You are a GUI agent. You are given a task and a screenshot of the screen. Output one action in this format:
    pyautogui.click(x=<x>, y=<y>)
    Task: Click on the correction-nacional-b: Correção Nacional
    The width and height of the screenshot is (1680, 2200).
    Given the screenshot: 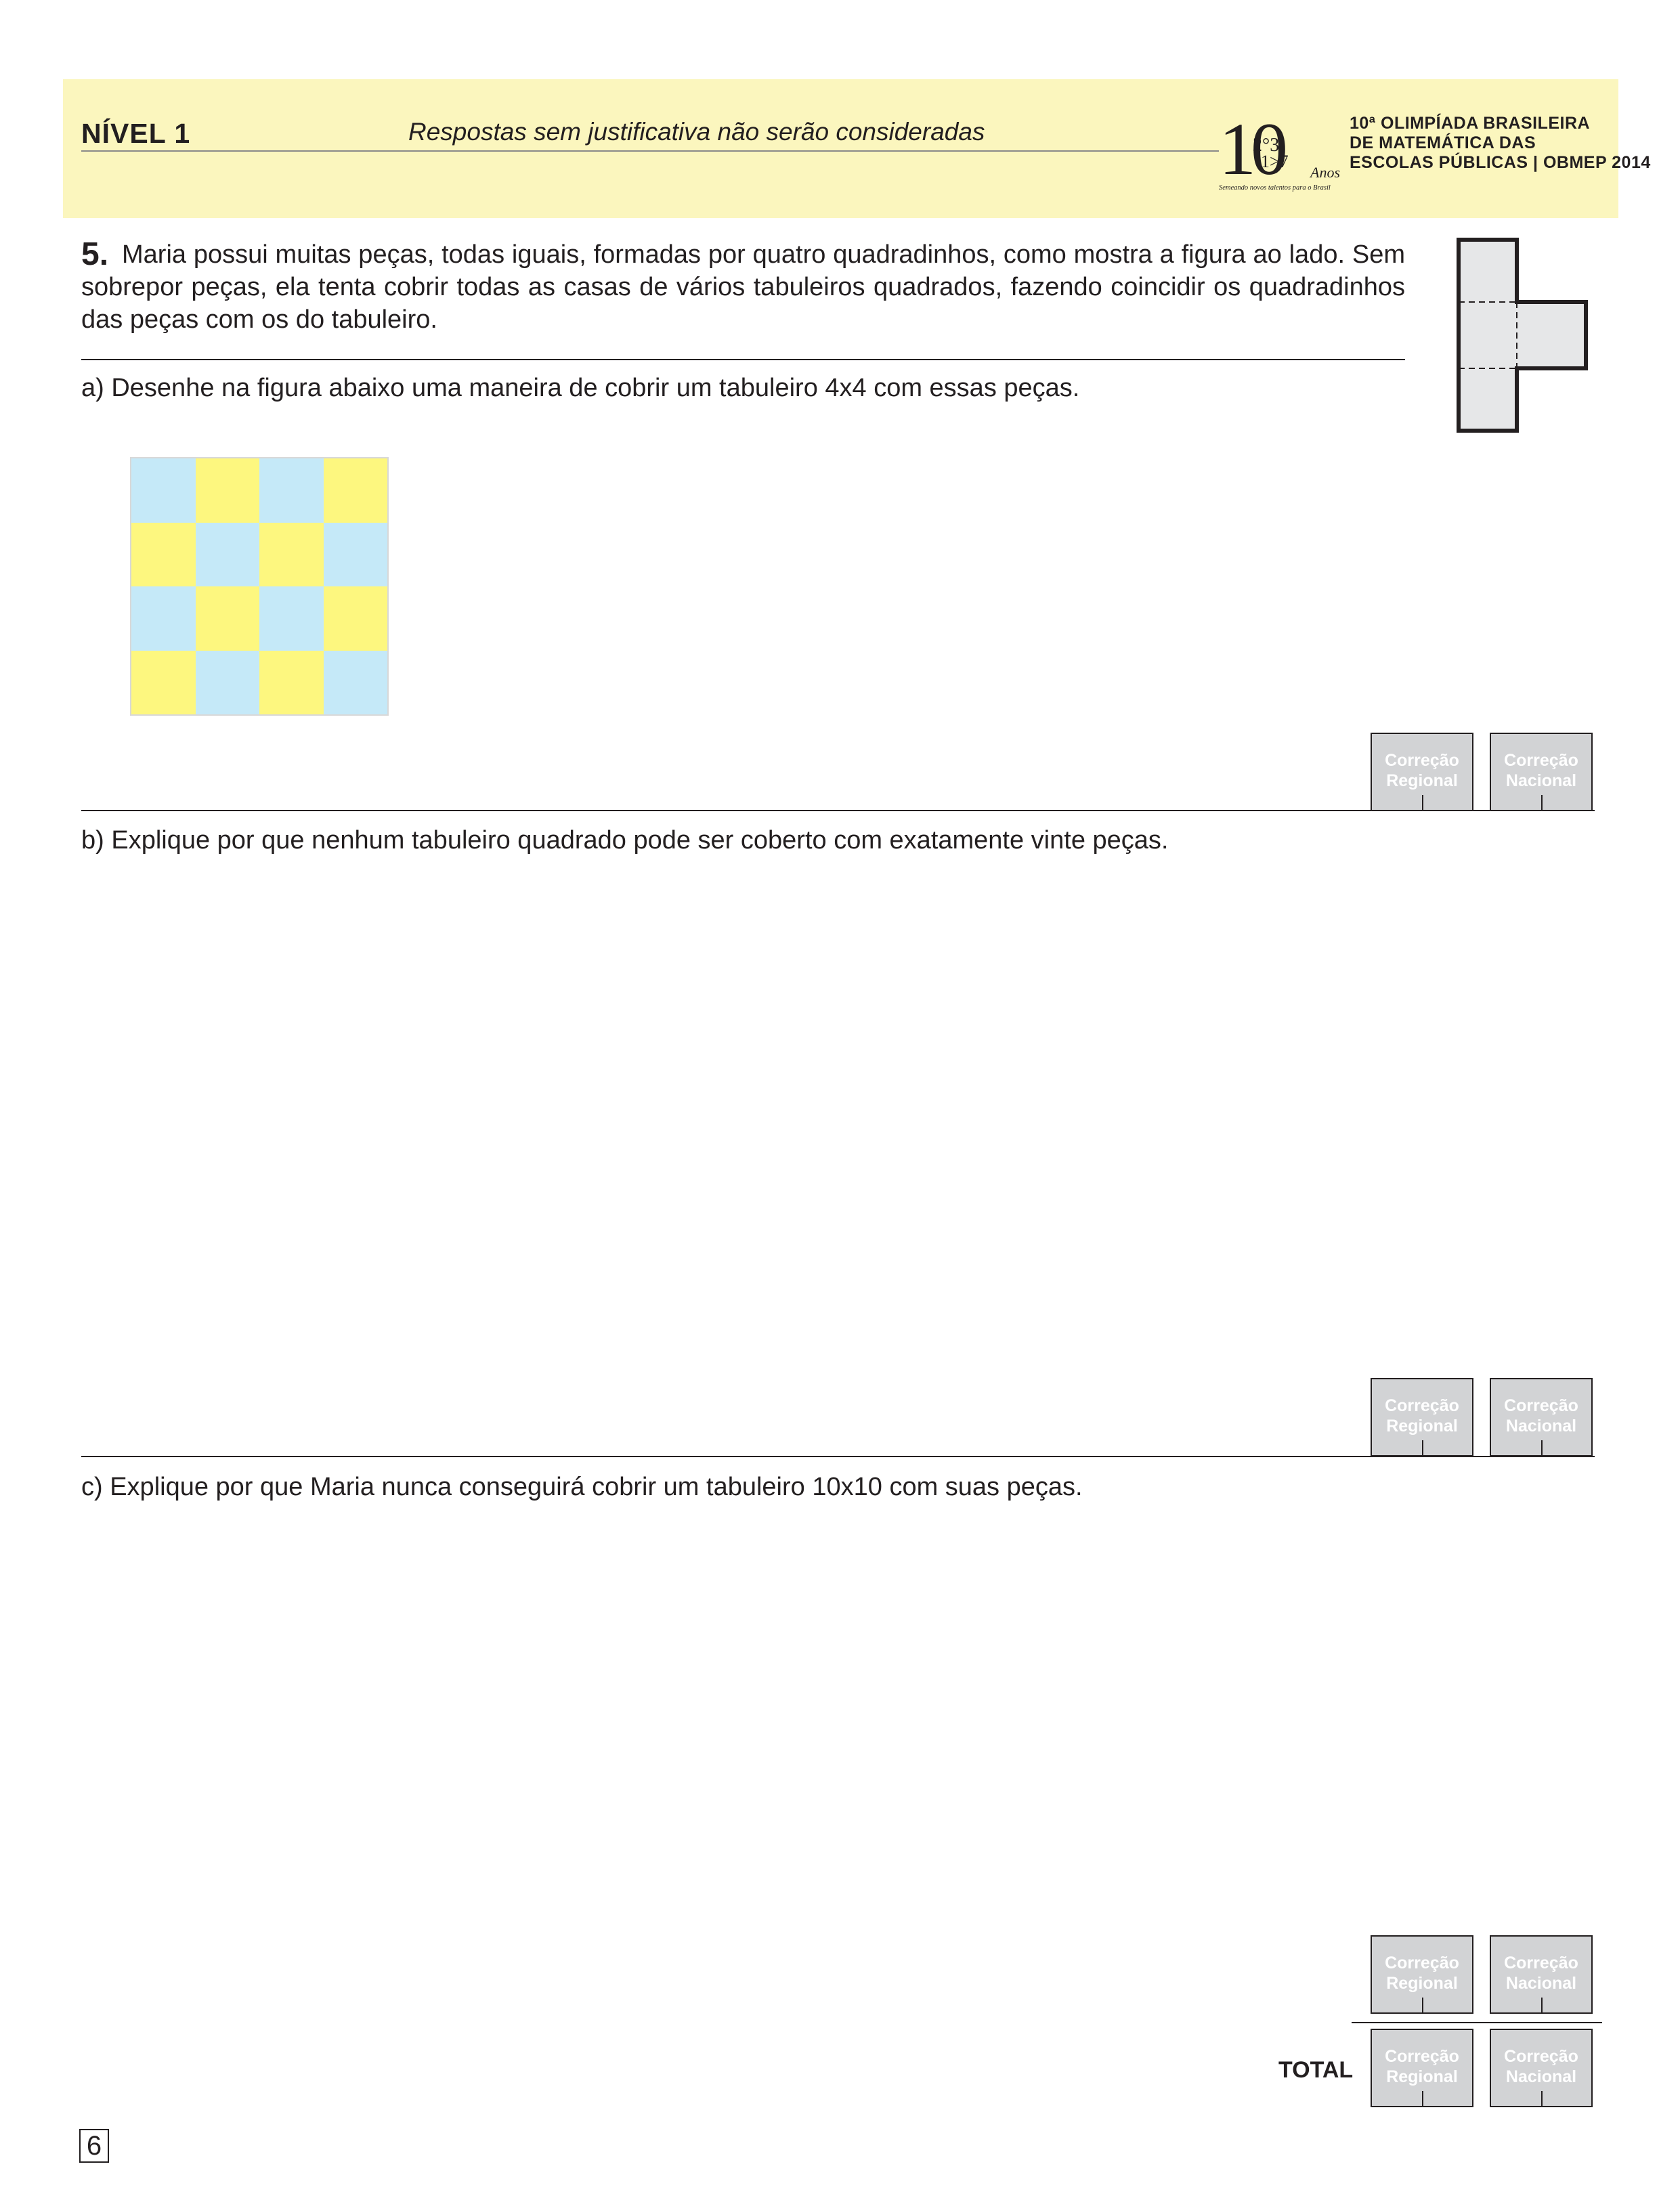 What is the action you would take?
    pyautogui.click(x=1541, y=1417)
    